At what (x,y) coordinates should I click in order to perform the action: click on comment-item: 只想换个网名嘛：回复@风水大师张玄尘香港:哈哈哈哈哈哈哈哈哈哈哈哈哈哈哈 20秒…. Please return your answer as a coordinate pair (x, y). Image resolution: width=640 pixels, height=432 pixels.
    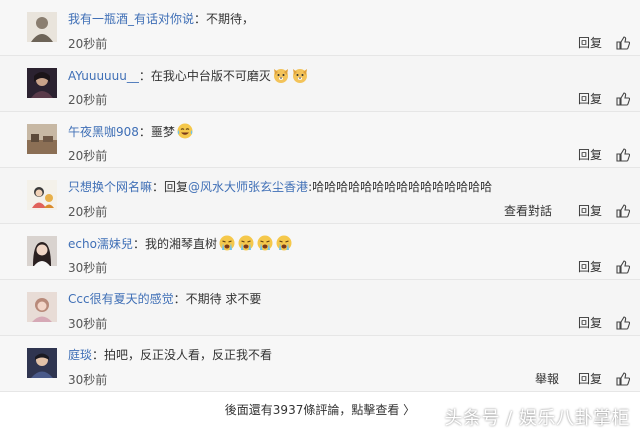
    Looking at the image, I should click on (320, 196).